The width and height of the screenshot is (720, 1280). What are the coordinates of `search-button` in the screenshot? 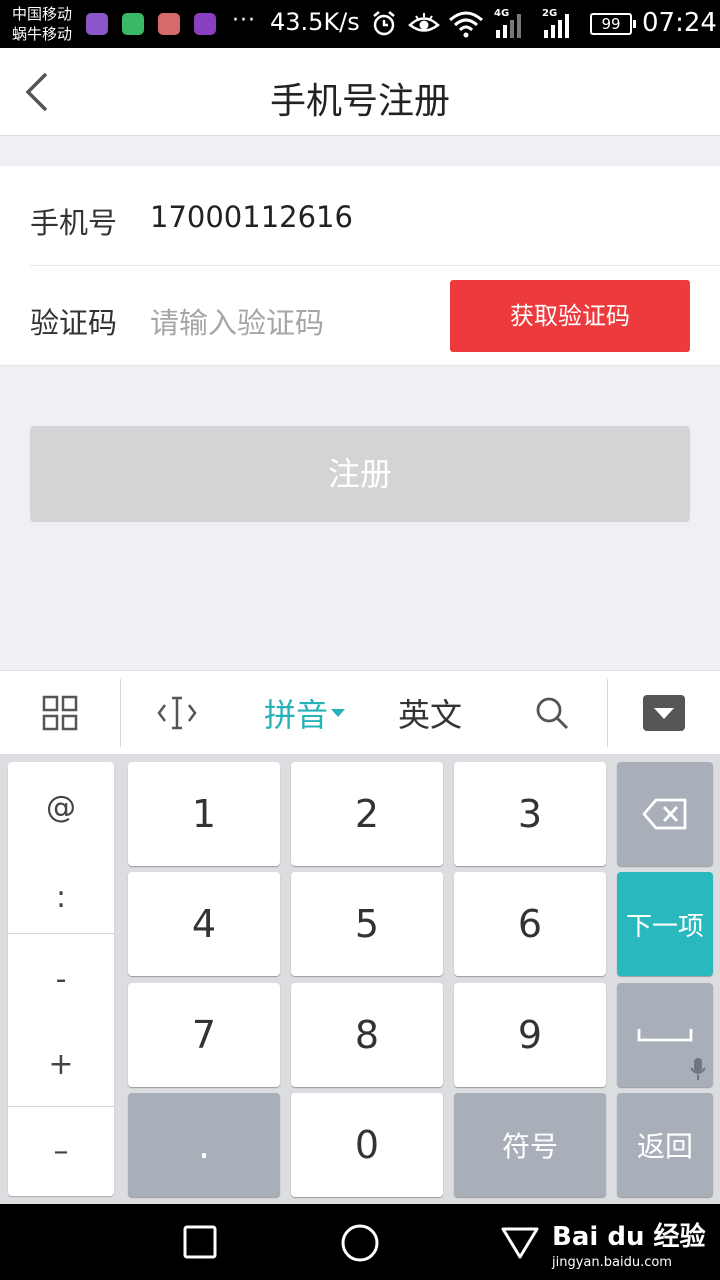 It's located at (552, 713).